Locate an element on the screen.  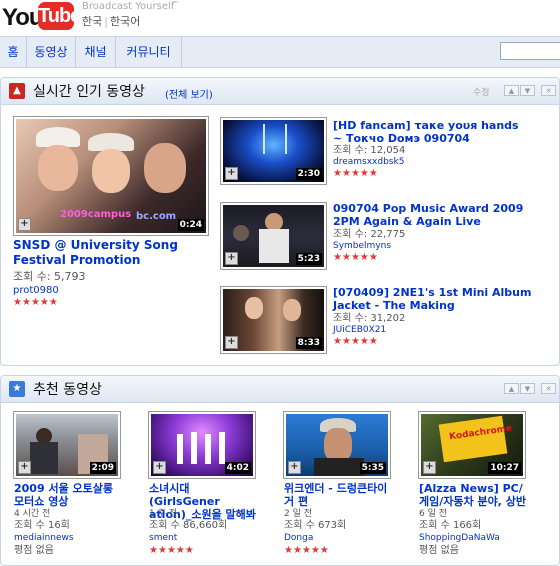
logo-you-text: You is located at coordinates (23, 17).